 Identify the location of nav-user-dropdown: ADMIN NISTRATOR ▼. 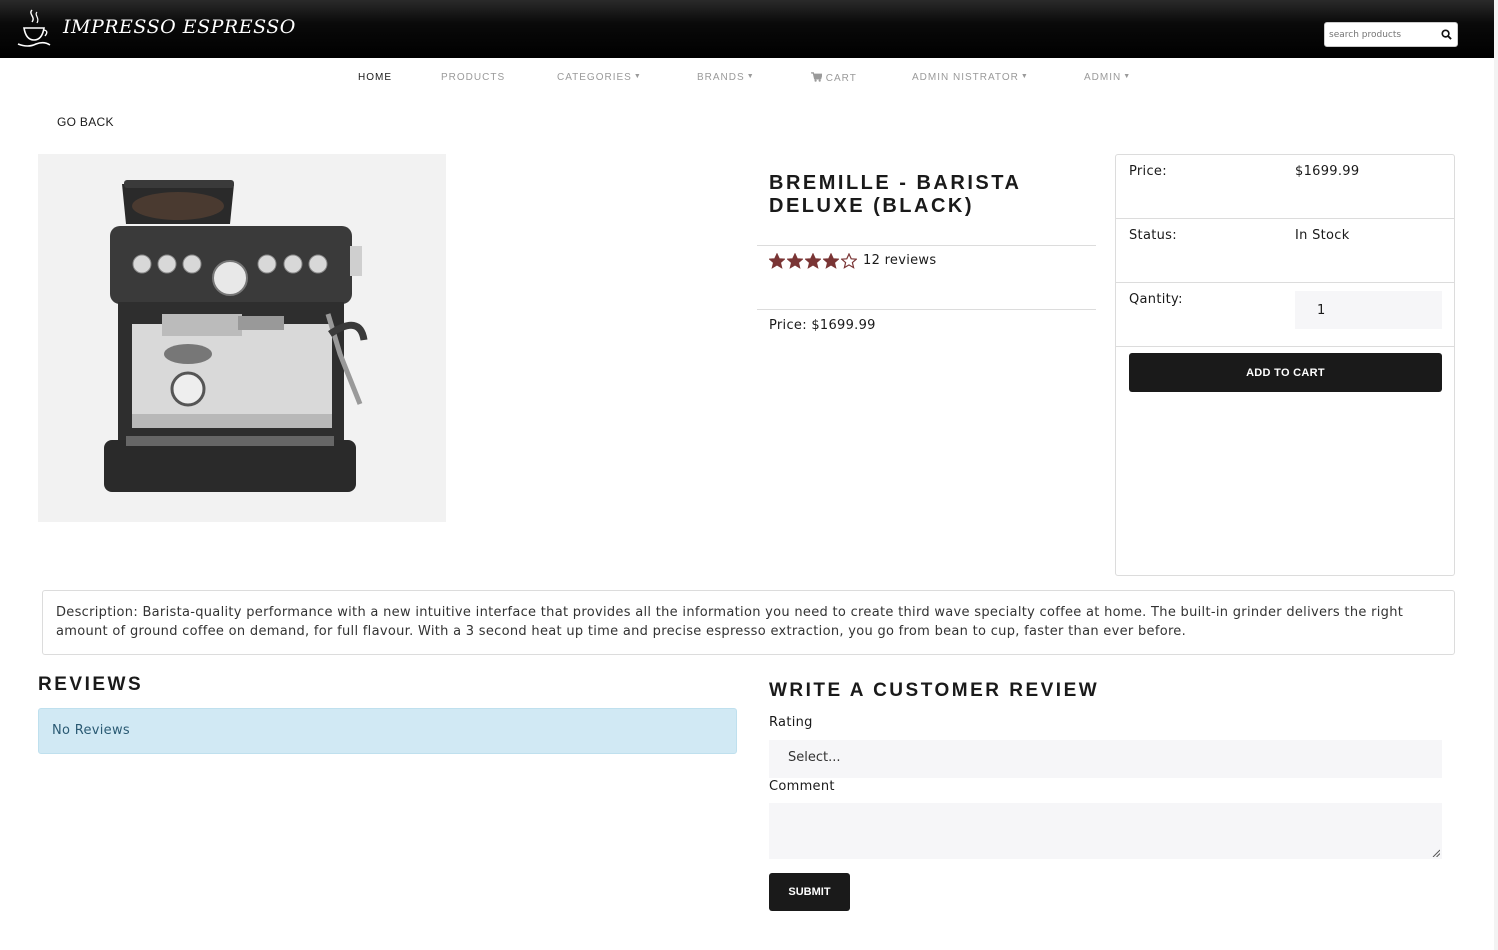
(970, 77).